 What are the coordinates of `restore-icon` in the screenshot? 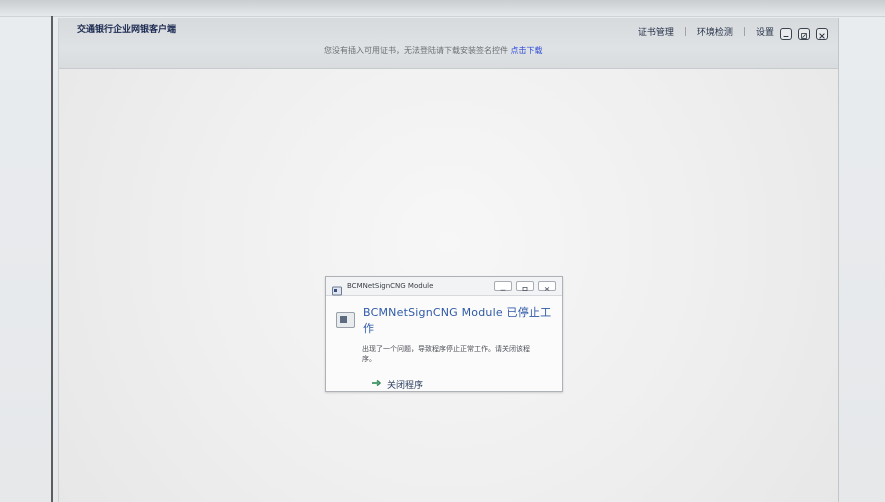 It's located at (804, 34).